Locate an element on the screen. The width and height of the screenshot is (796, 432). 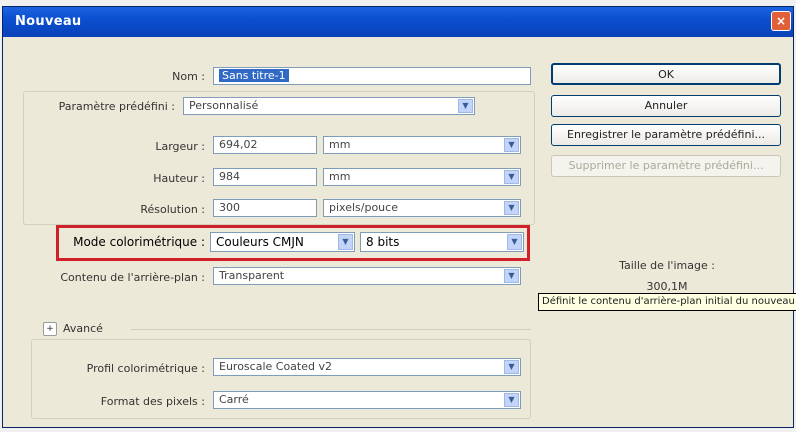
dialog-title: Nouveau is located at coordinates (48, 21).